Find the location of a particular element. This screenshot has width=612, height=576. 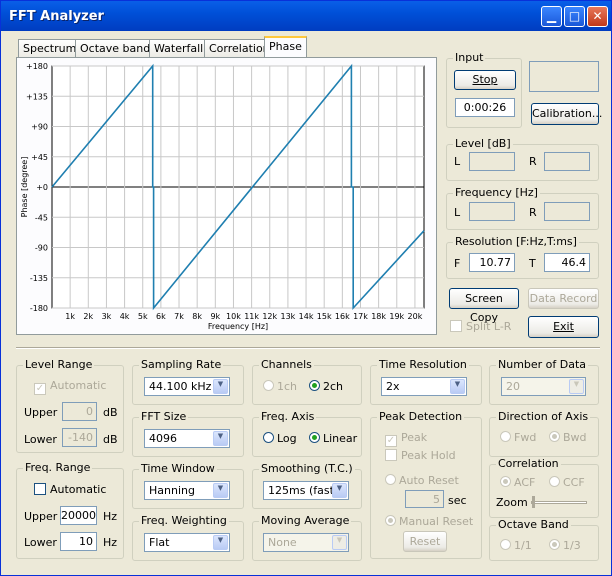

freq-axis-linear-radio: Linear is located at coordinates (333, 438).